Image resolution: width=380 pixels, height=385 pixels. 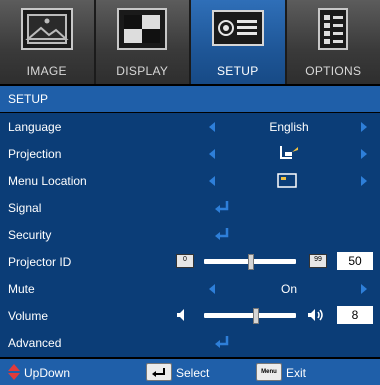 I want to click on menu-item-advanced: Advanced, so click(x=190, y=342).